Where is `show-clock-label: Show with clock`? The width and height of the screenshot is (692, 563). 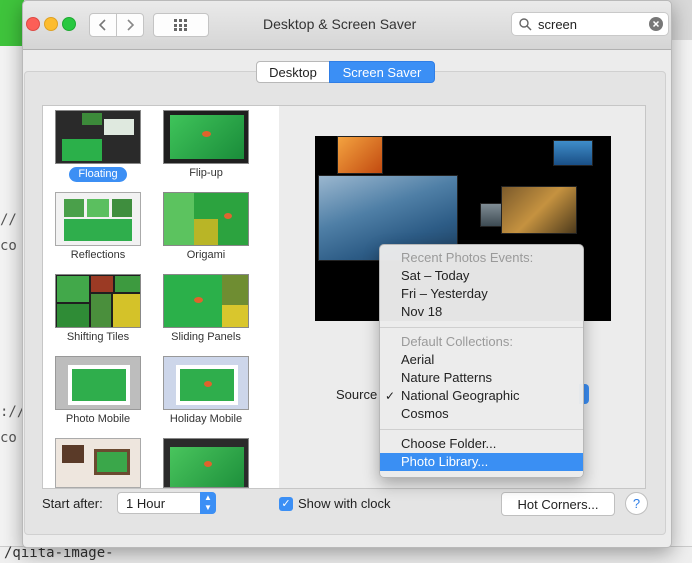 show-clock-label: Show with clock is located at coordinates (344, 503).